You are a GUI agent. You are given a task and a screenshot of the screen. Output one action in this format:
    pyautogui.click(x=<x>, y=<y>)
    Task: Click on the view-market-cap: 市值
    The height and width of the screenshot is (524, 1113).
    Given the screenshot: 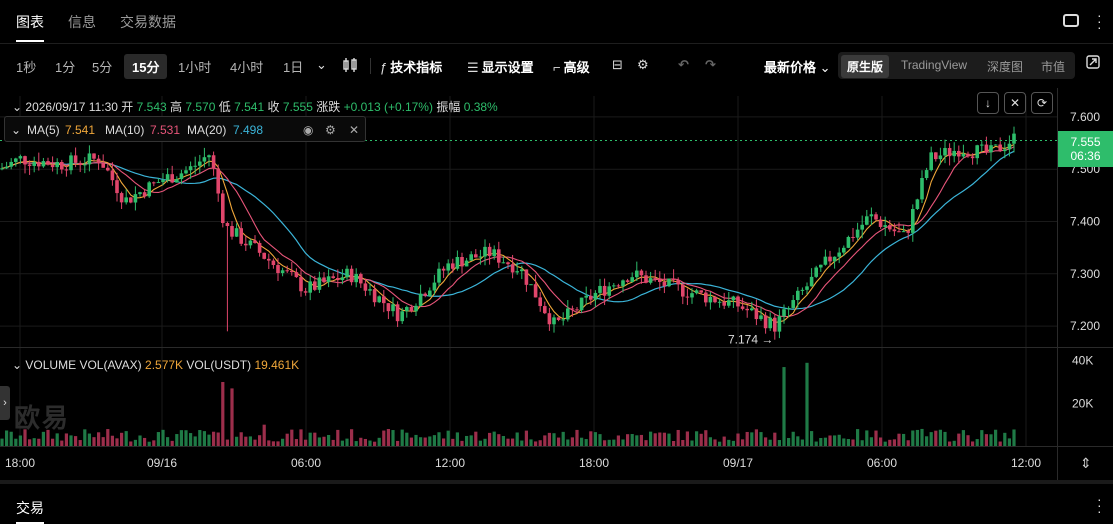 What is the action you would take?
    pyautogui.click(x=1053, y=66)
    